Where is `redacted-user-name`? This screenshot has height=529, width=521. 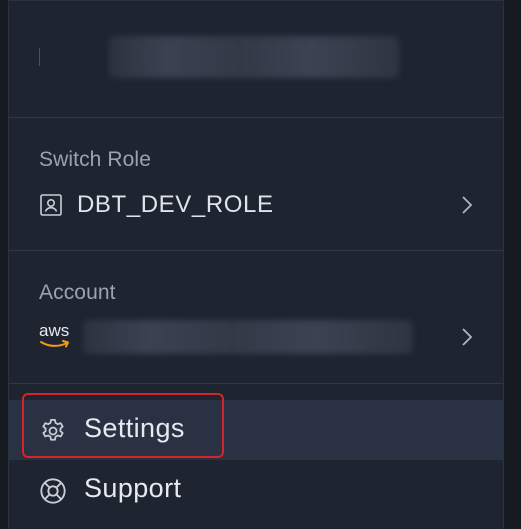 redacted-user-name is located at coordinates (254, 57).